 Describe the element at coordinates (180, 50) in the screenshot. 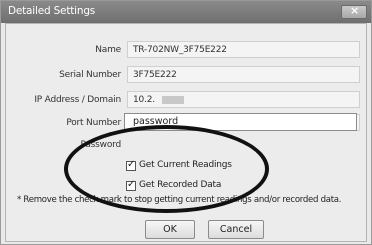

I see `name-value: TR-702NW_3F75E222` at that location.